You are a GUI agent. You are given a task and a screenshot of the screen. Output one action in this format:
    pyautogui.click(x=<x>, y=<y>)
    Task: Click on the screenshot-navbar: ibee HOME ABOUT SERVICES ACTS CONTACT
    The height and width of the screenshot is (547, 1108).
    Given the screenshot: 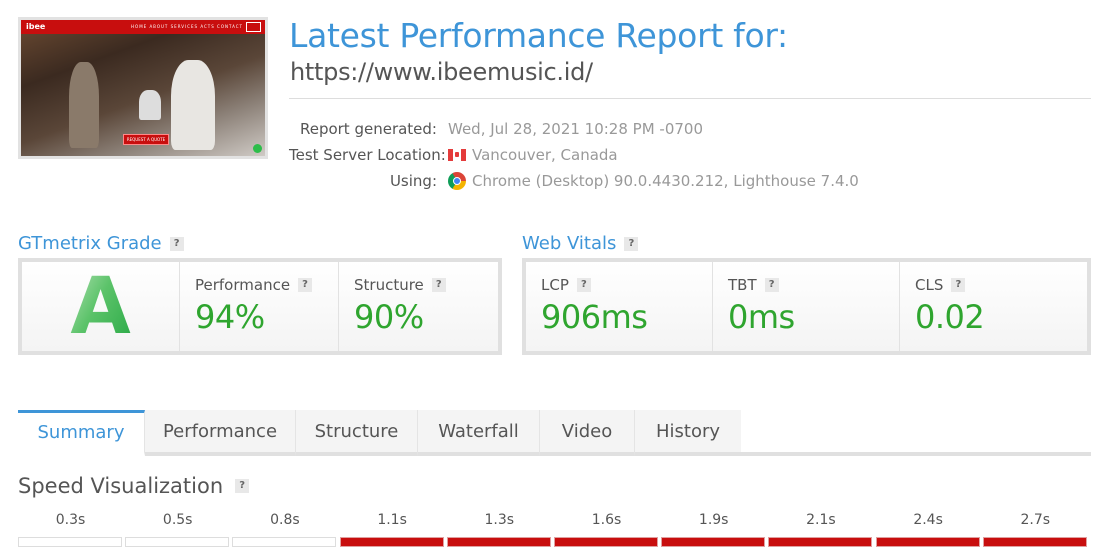 What is the action you would take?
    pyautogui.click(x=143, y=27)
    